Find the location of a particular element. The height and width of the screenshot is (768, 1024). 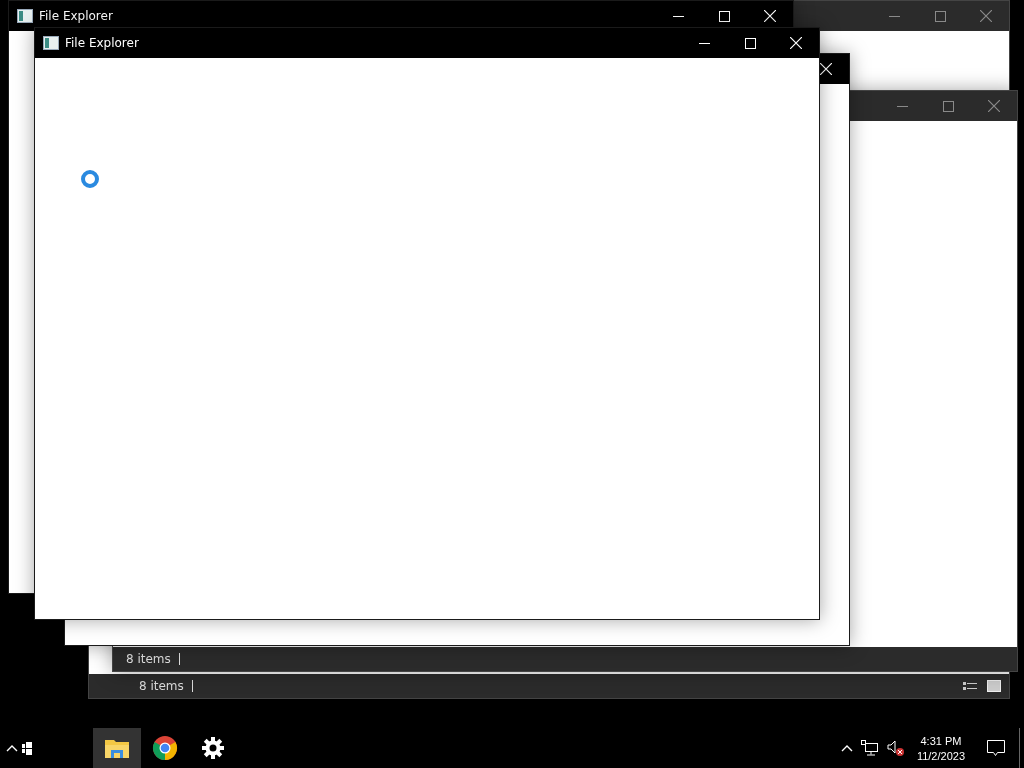

folder-icon is located at coordinates (117, 748).